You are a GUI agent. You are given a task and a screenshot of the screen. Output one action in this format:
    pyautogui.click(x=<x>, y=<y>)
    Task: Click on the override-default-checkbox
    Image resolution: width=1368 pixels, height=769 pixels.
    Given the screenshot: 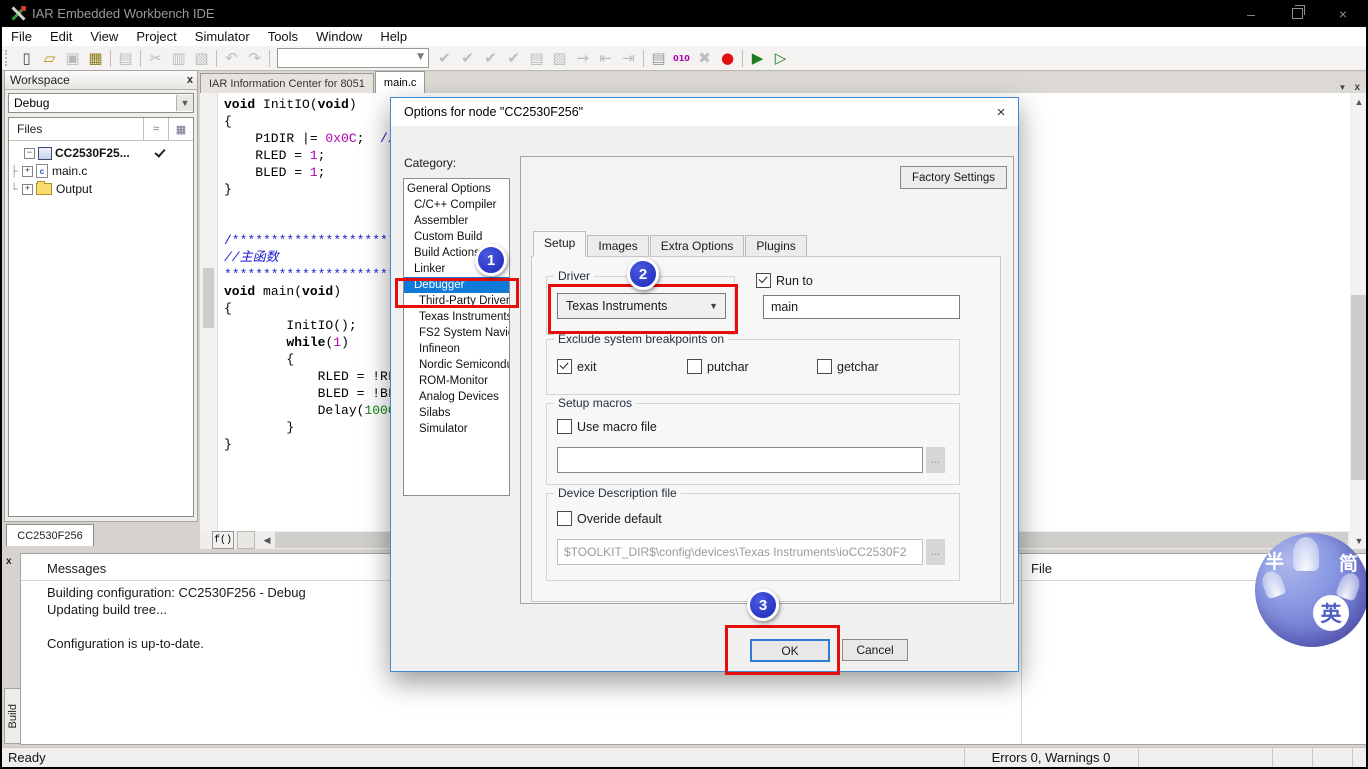 What is the action you would take?
    pyautogui.click(x=564, y=518)
    